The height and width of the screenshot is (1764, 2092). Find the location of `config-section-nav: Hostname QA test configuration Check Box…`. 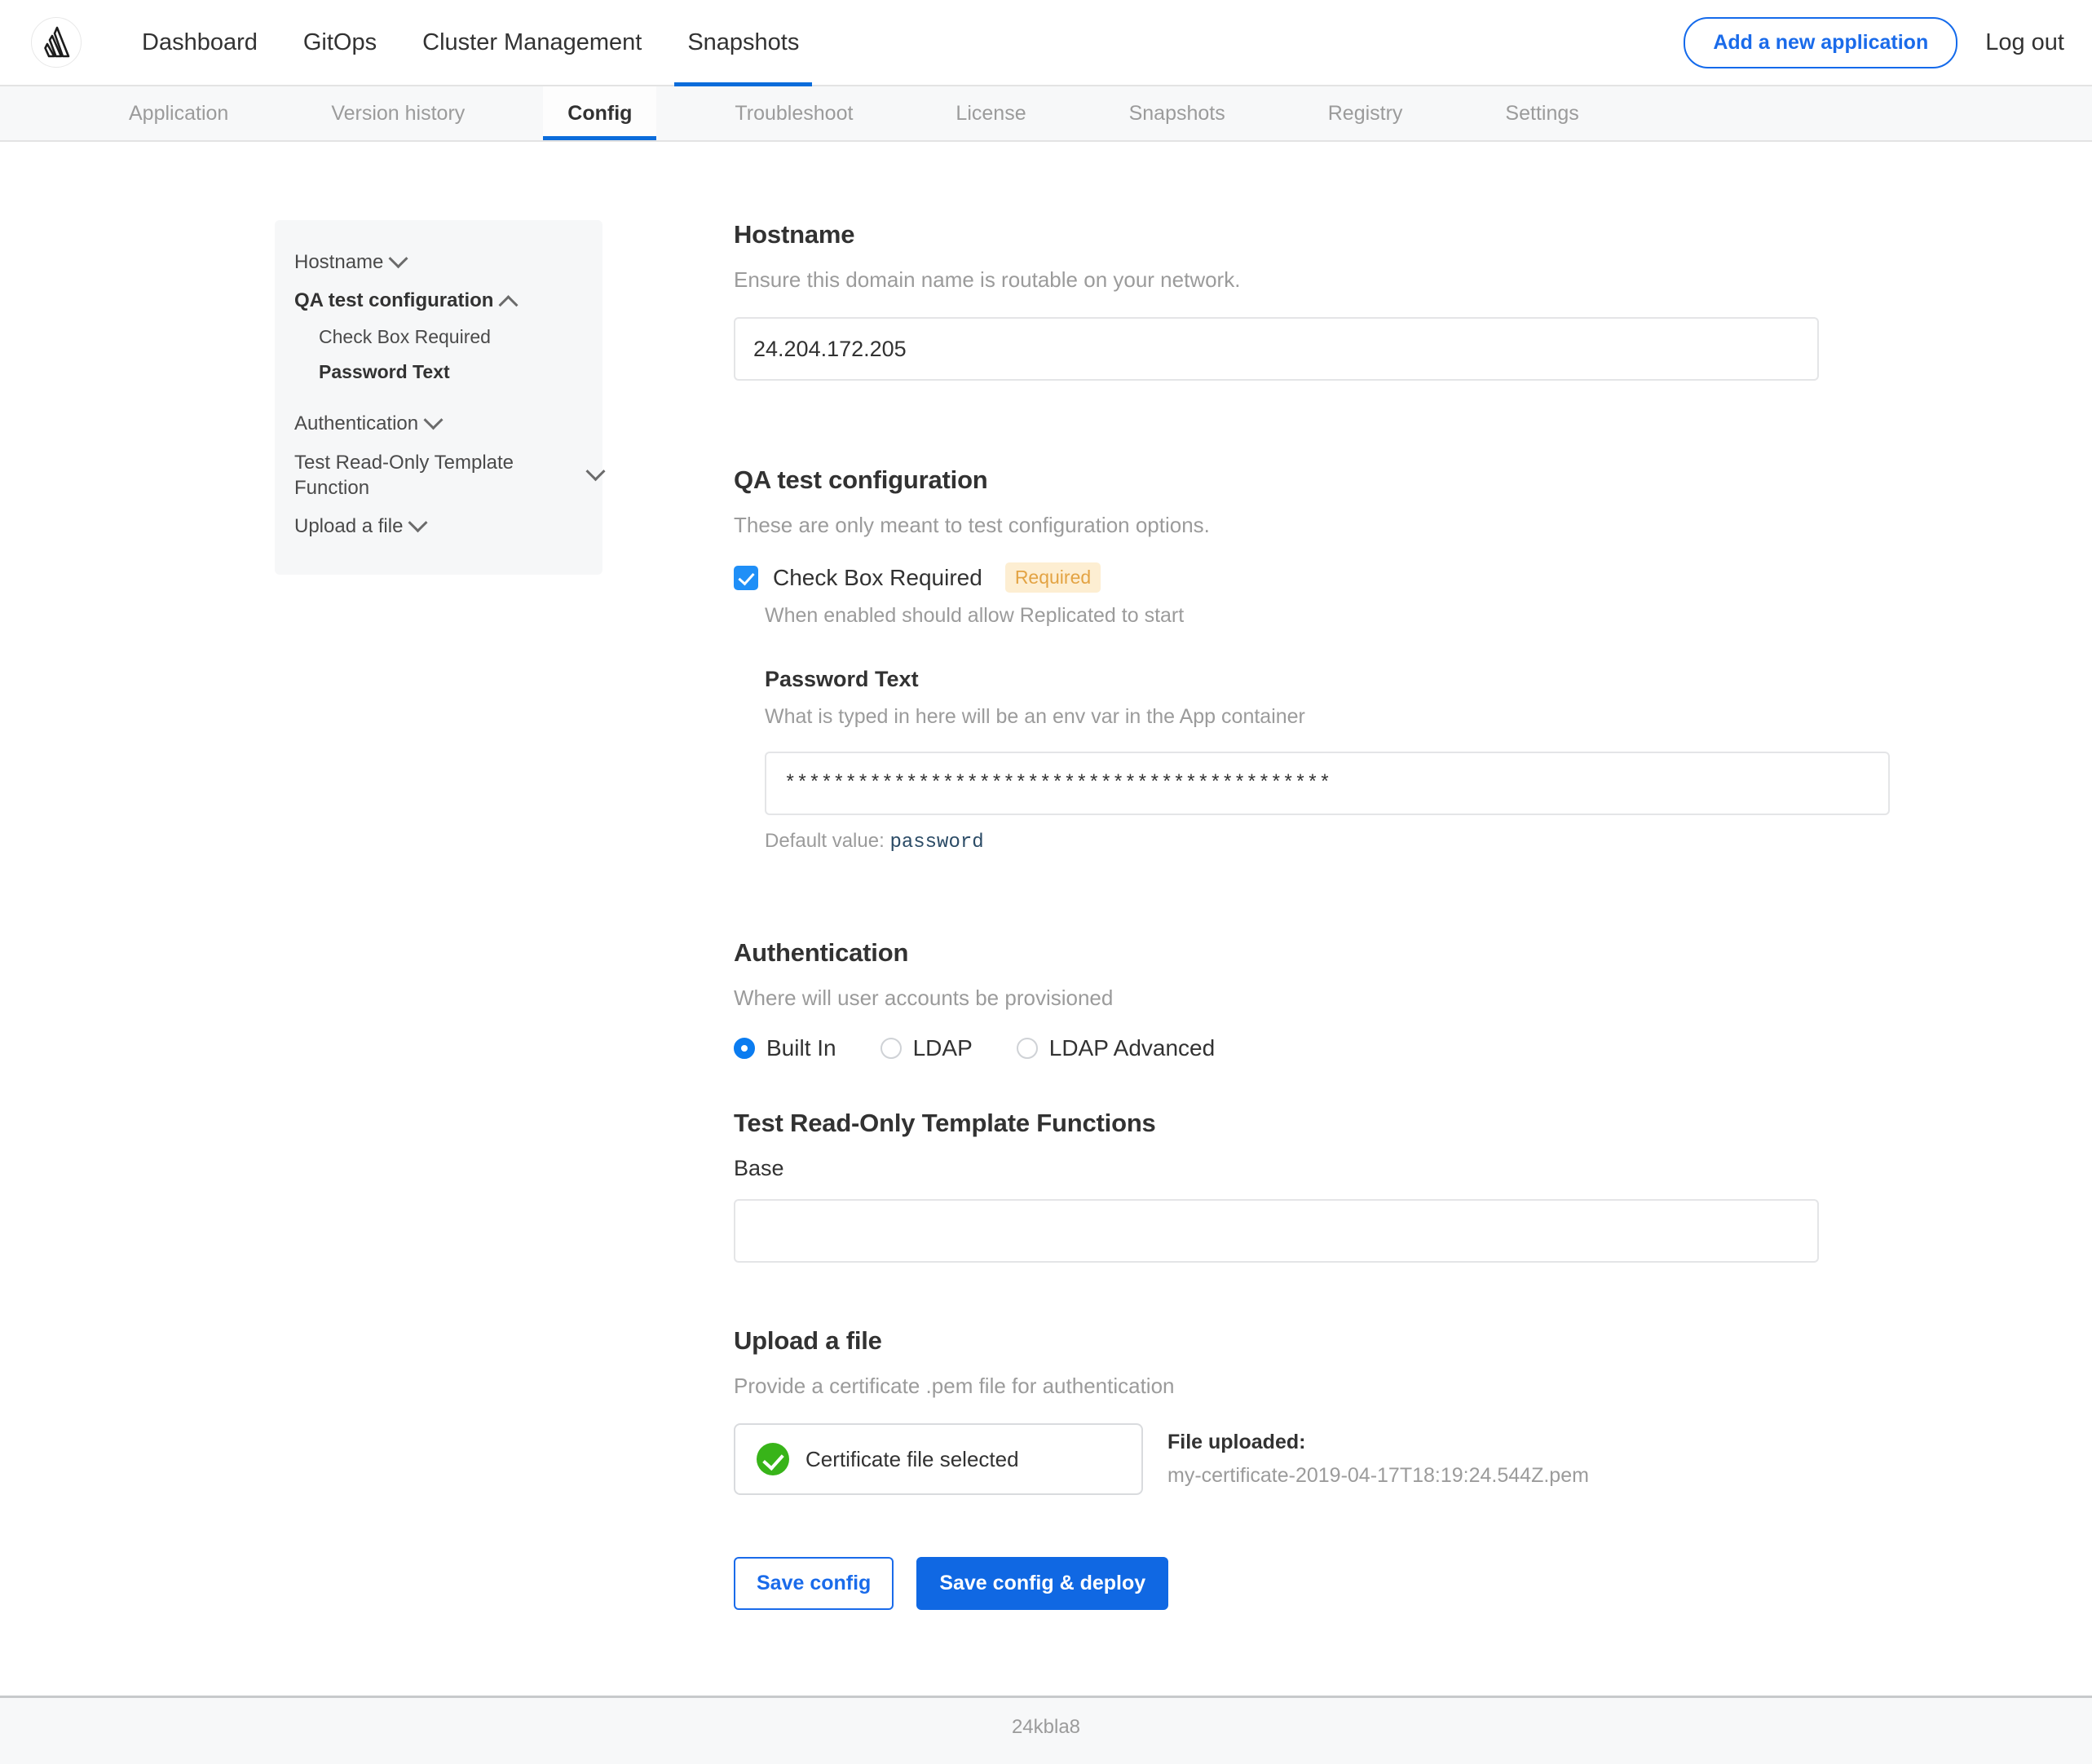

config-section-nav: Hostname QA test configuration Check Box… is located at coordinates (440, 398).